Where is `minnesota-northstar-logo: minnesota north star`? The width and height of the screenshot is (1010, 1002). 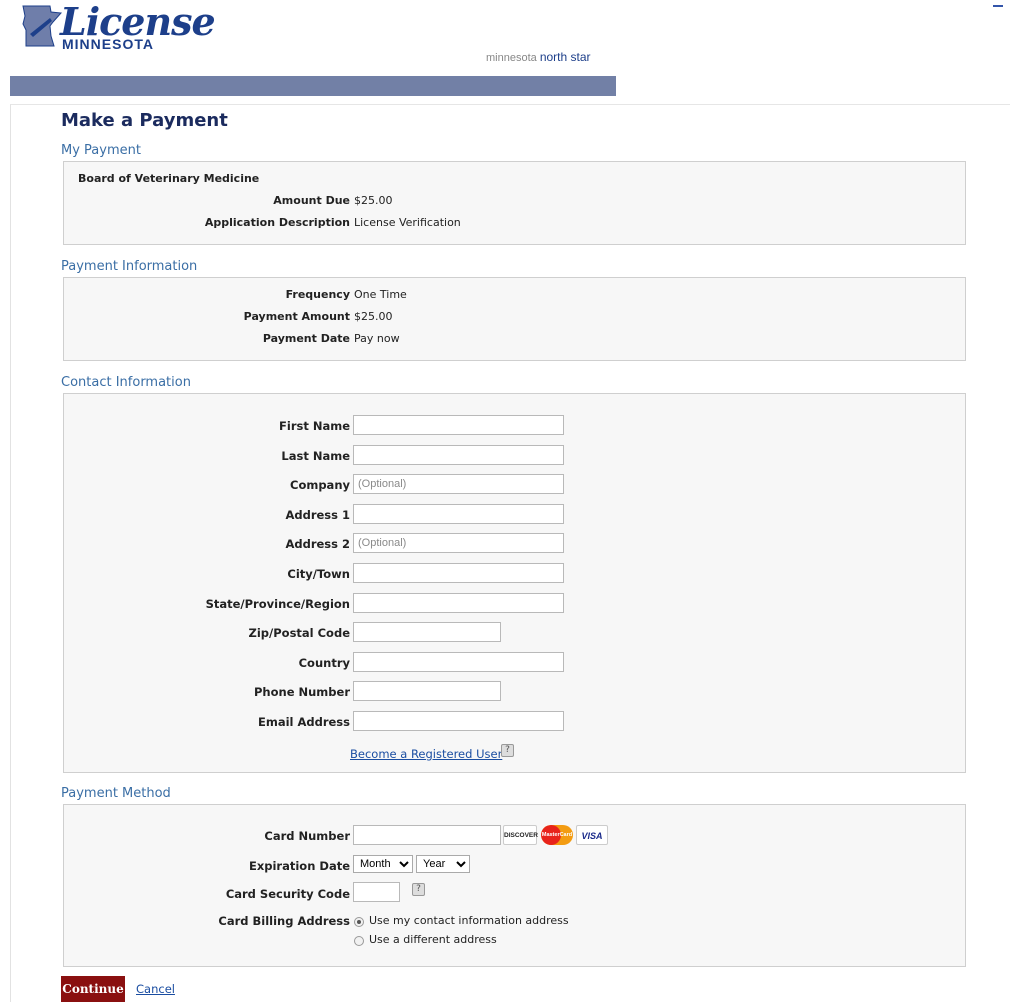 minnesota-northstar-logo: minnesota north star is located at coordinates (538, 57).